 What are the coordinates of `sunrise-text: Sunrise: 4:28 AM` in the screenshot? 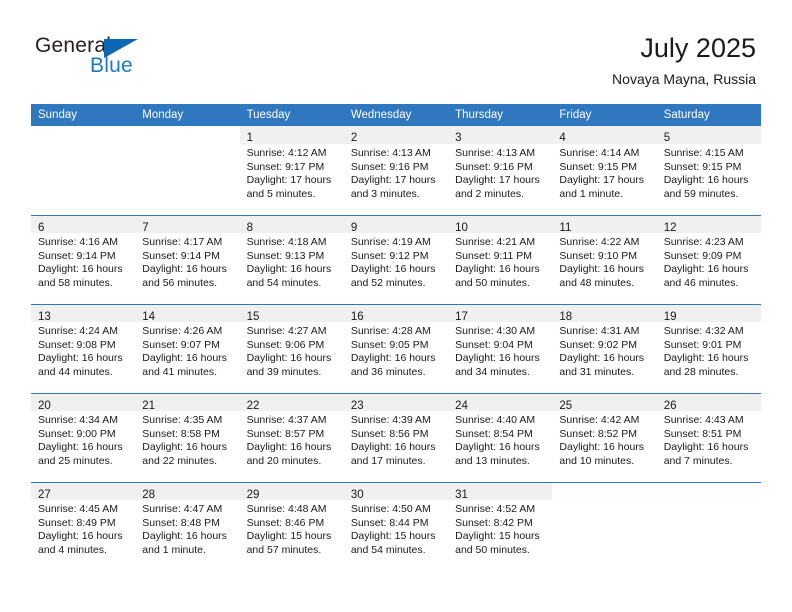 It's located at (390, 331).